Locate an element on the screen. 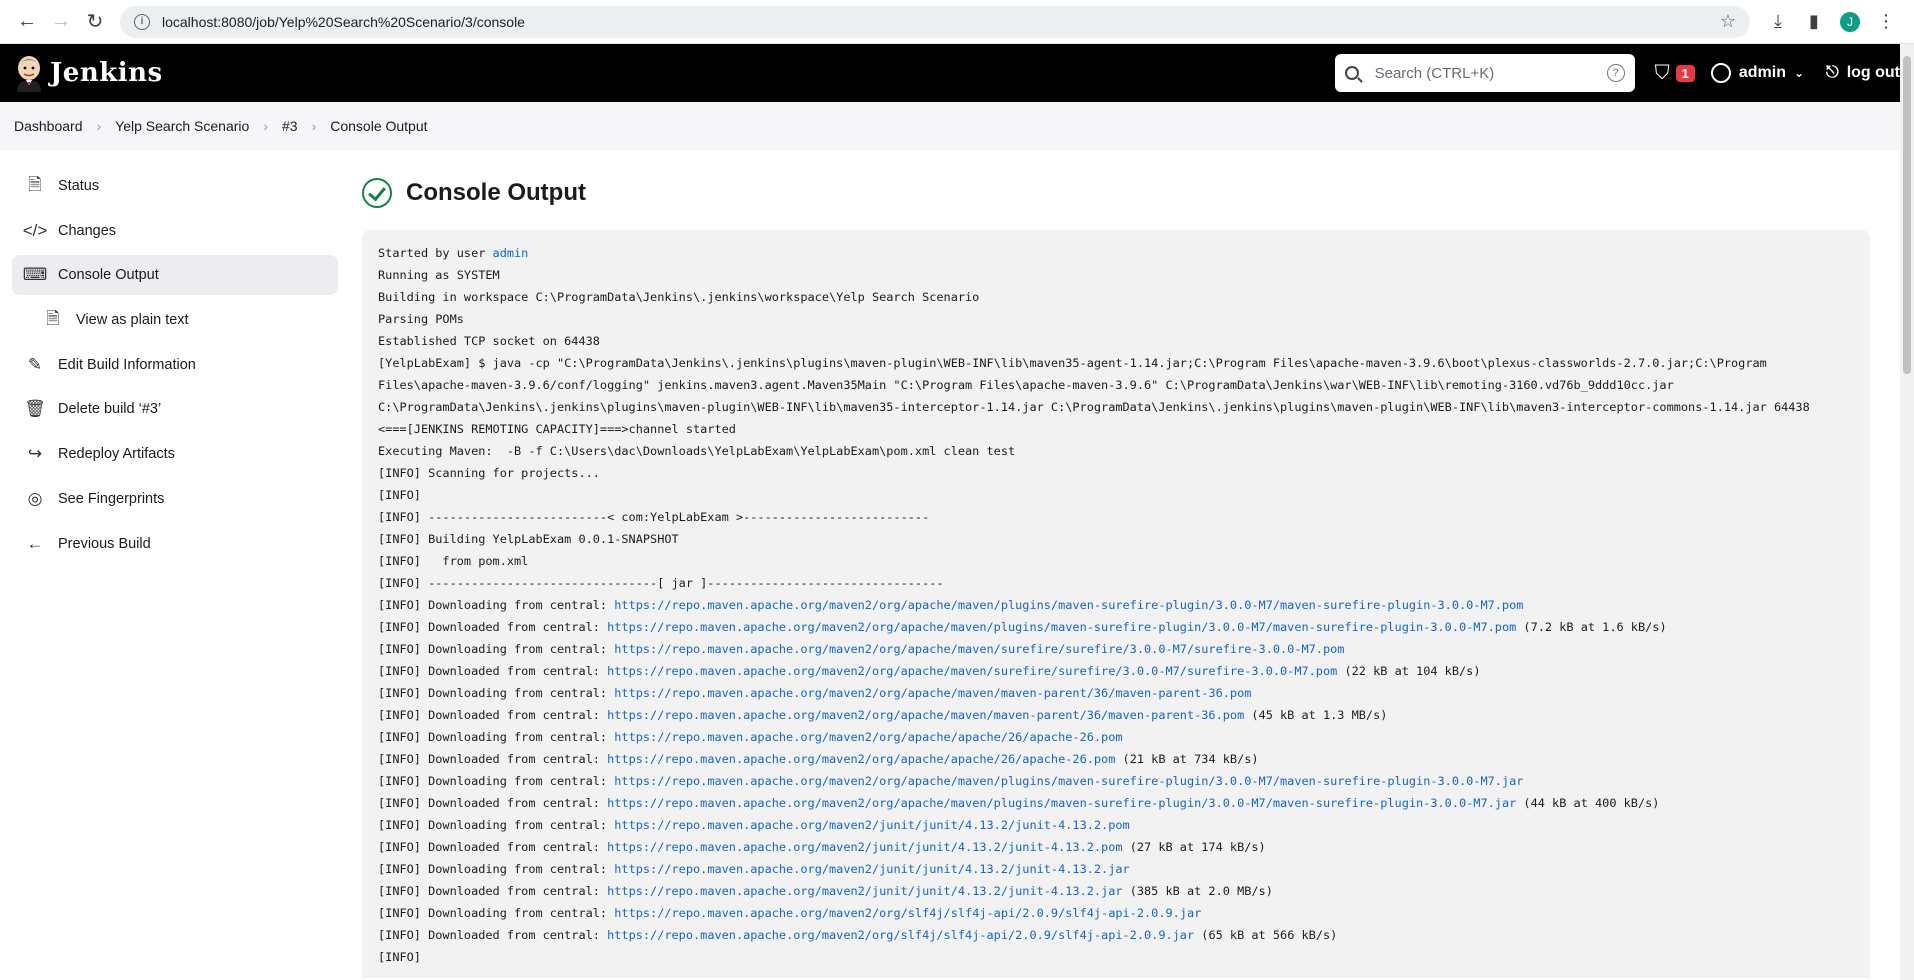 Image resolution: width=1914 pixels, height=980 pixels. sidebar-item-label: Redeploy Artifacts is located at coordinates (116, 454).